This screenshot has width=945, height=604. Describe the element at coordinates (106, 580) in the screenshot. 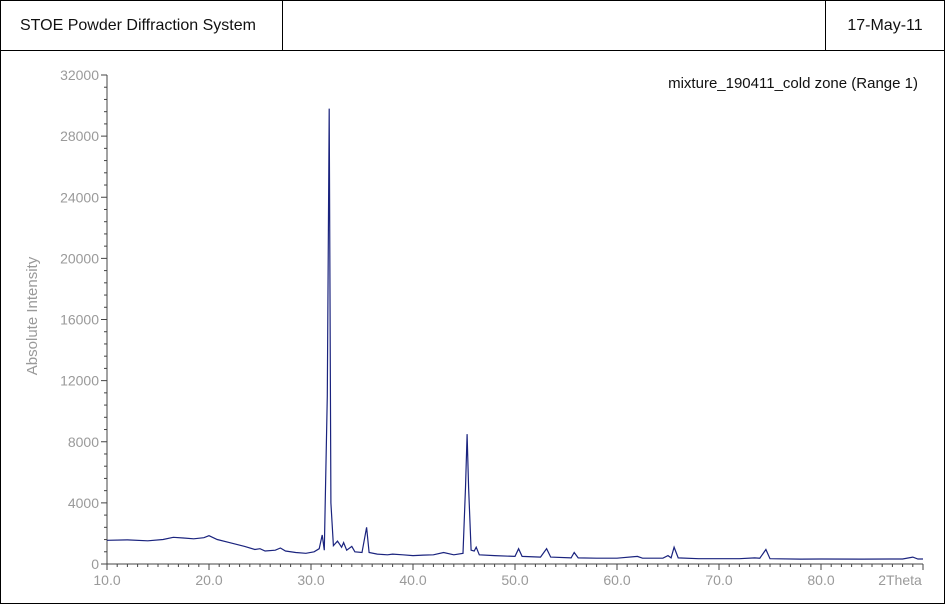

I see `x-tick-label: 10.0` at that location.